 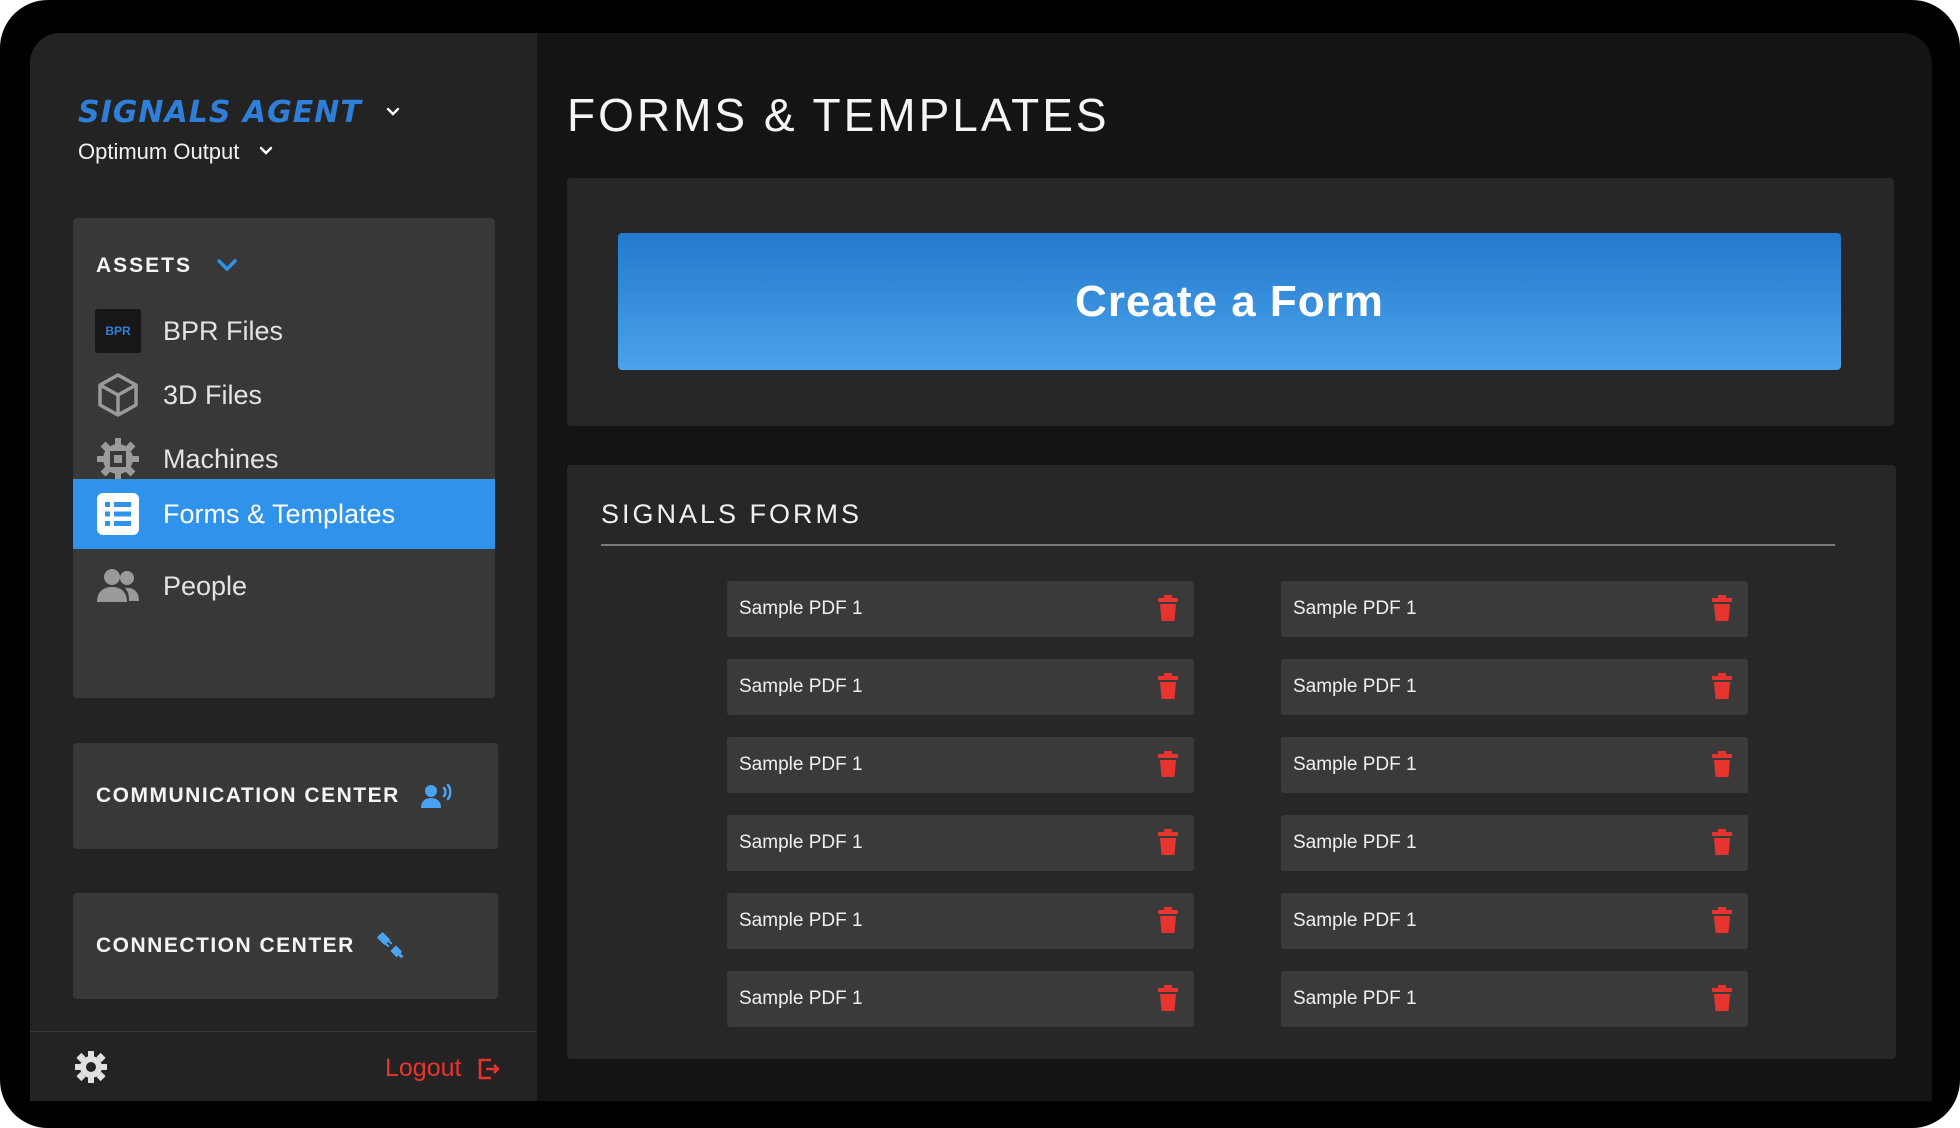 I want to click on create-form-button: Create a Form, so click(x=1229, y=301).